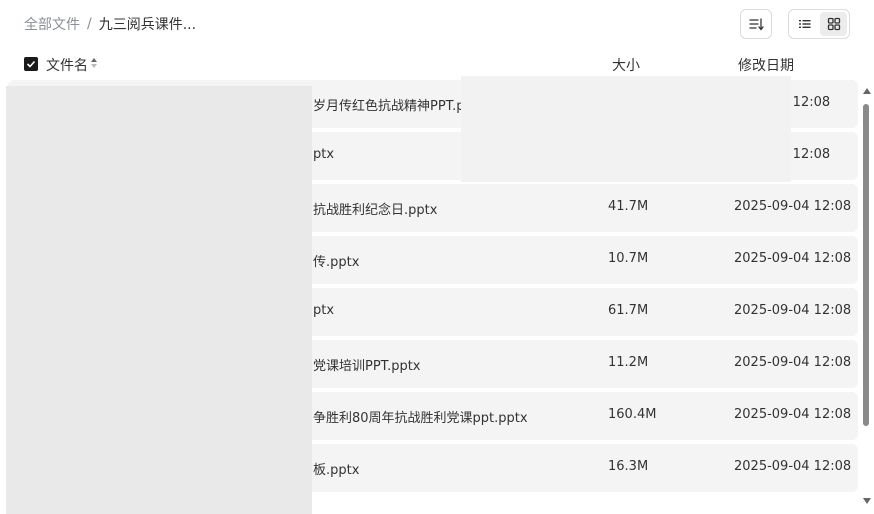  I want to click on select-all-checkbox, so click(31, 64).